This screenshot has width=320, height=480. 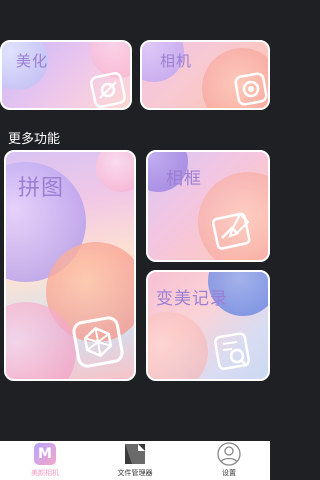 I want to click on frame-label: 相框, so click(x=184, y=179).